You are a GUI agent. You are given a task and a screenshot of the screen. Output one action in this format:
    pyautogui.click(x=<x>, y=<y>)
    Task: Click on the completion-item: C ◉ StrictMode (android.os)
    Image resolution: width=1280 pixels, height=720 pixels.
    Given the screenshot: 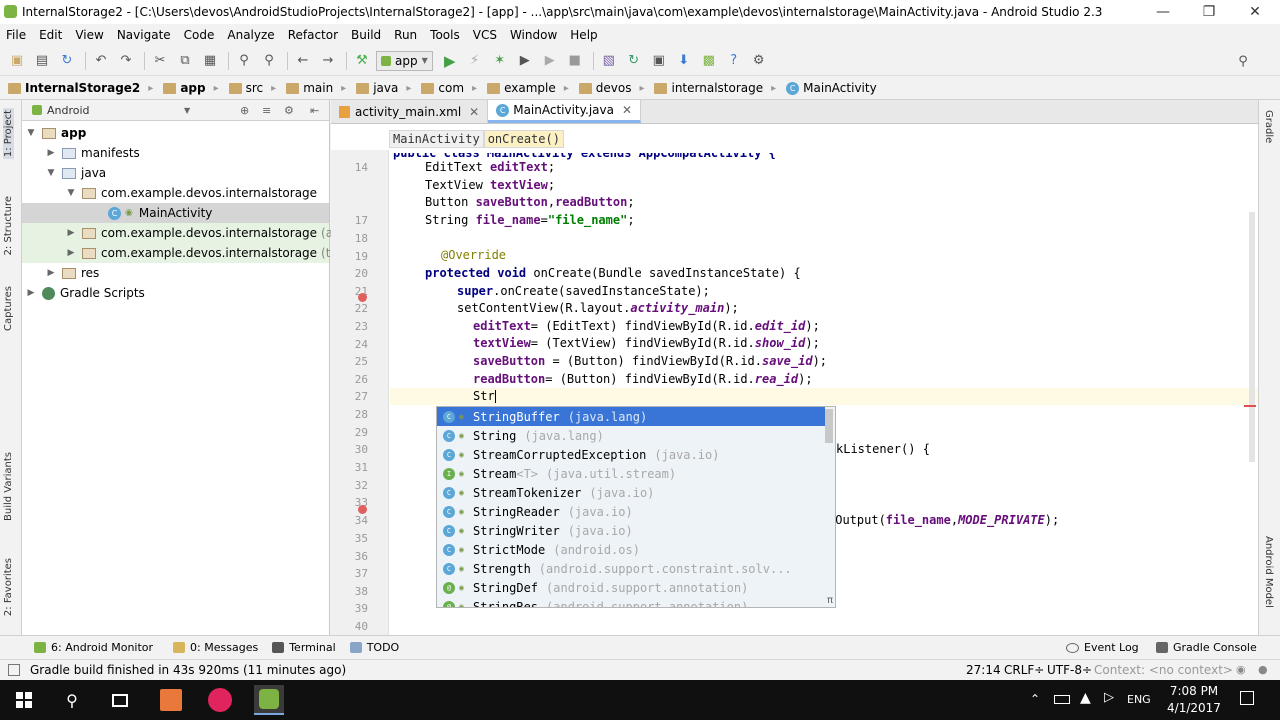 What is the action you would take?
    pyautogui.click(x=631, y=549)
    